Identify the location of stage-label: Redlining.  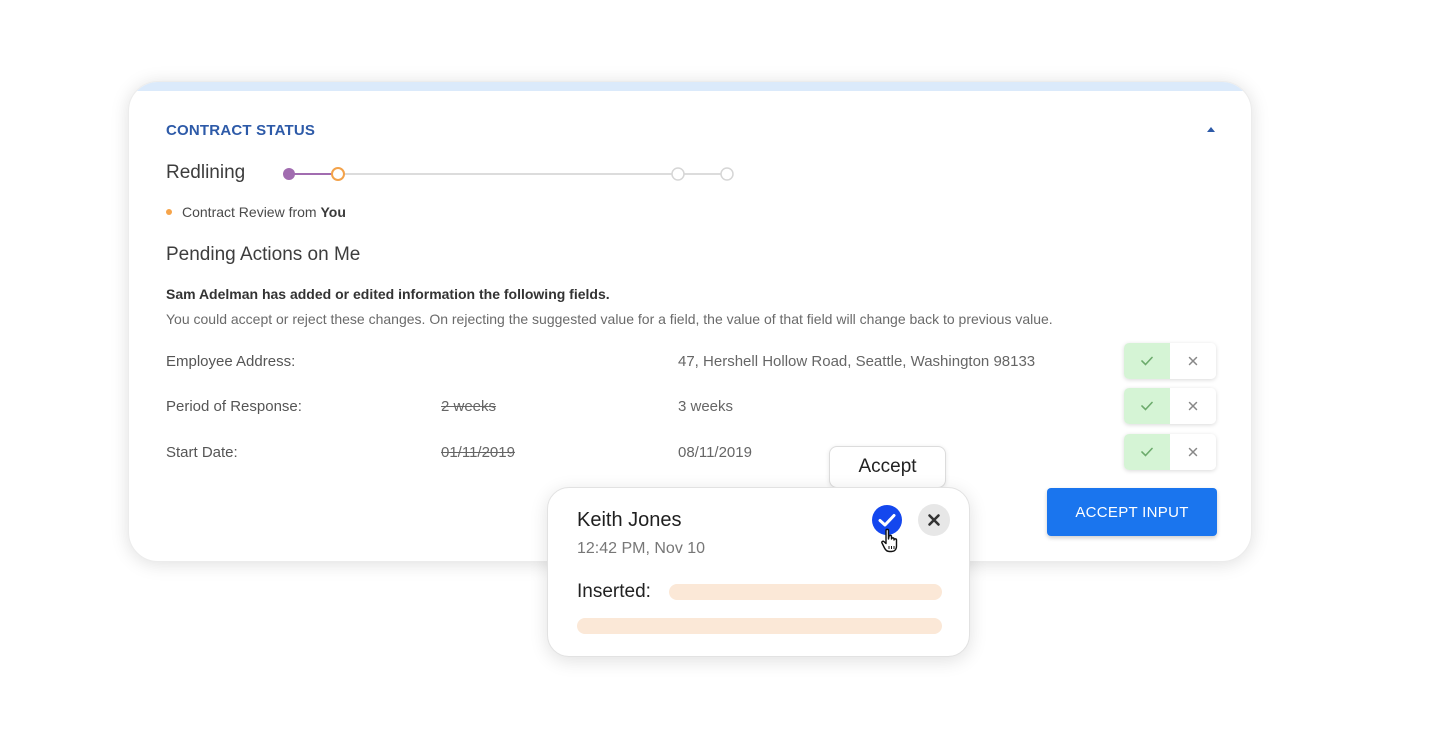
(206, 172).